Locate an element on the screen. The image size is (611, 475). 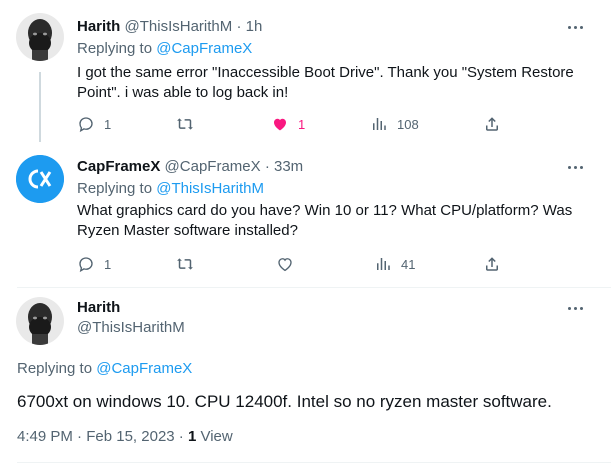
tweet-time: 33m is located at coordinates (288, 166).